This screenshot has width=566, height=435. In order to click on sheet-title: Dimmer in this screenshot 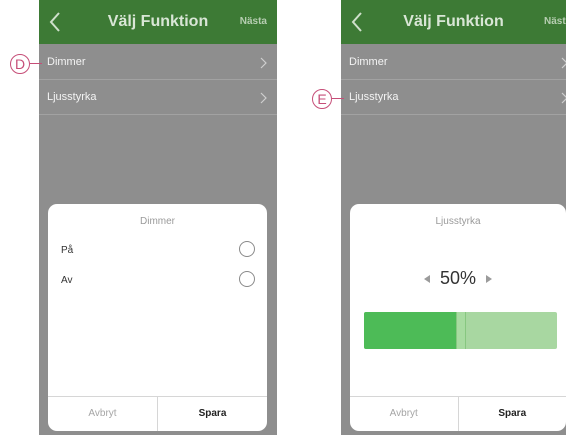, I will do `click(157, 221)`.